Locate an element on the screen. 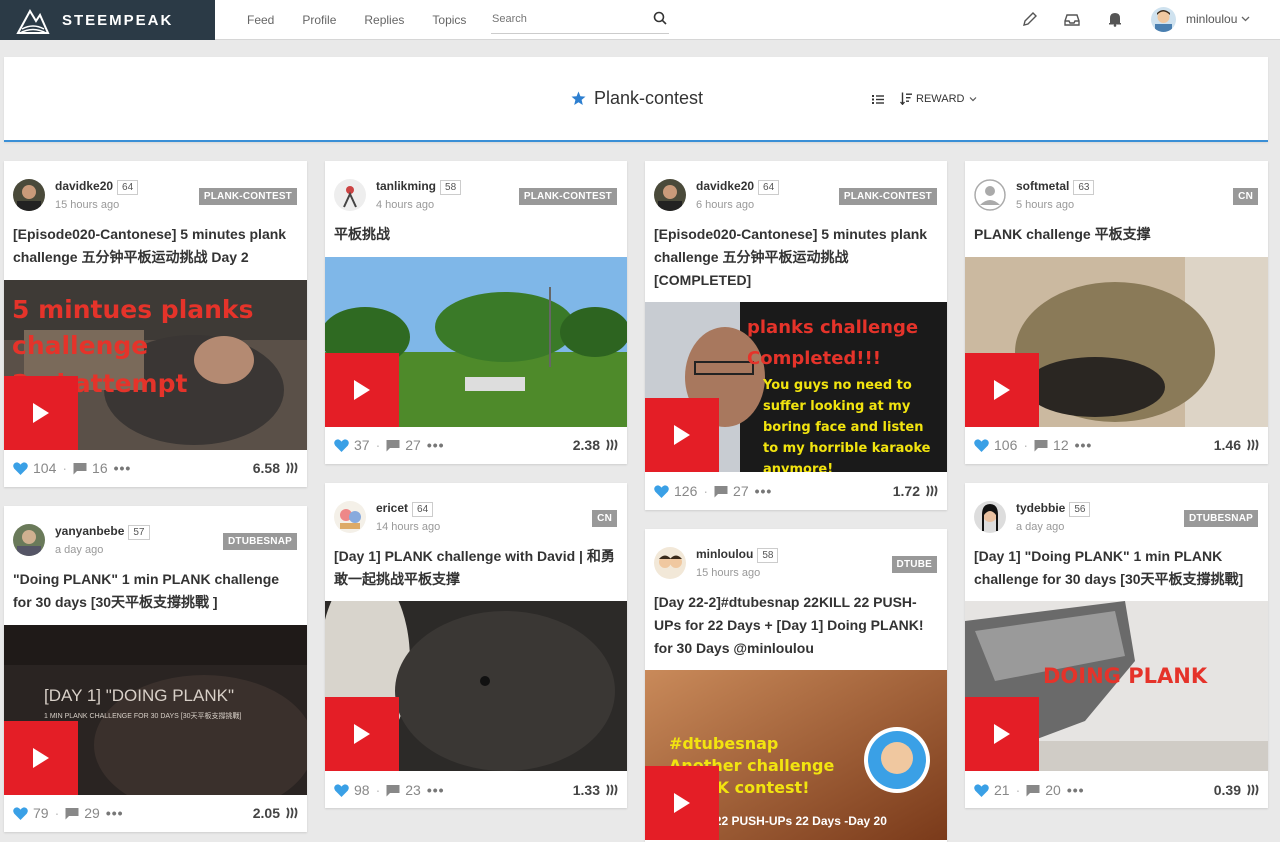 The width and height of the screenshot is (1280, 842). payout: 6.58 is located at coordinates (275, 468).